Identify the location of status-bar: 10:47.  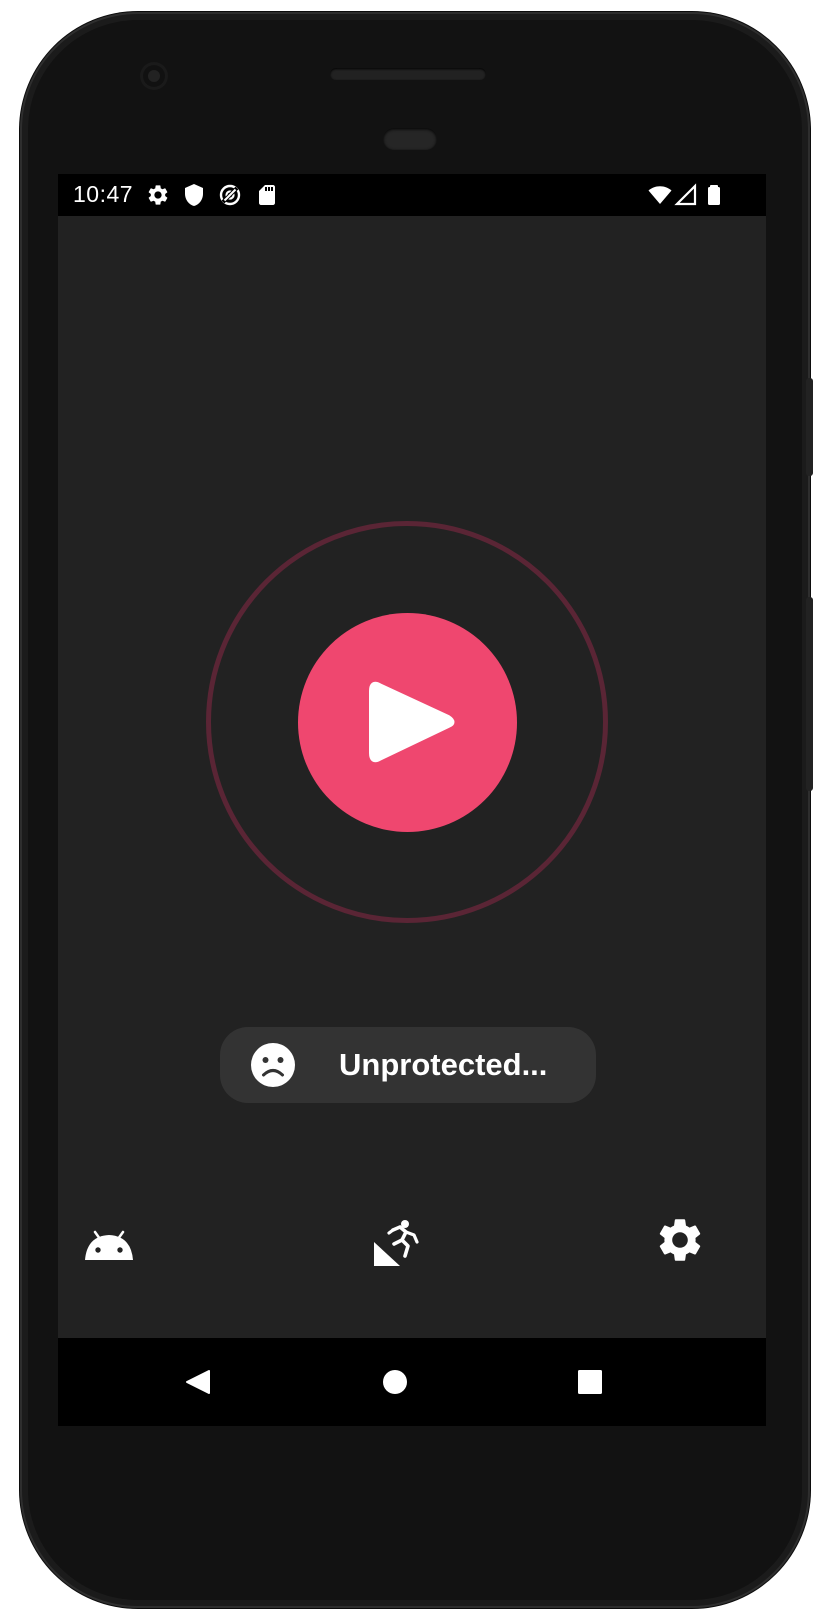
(412, 195).